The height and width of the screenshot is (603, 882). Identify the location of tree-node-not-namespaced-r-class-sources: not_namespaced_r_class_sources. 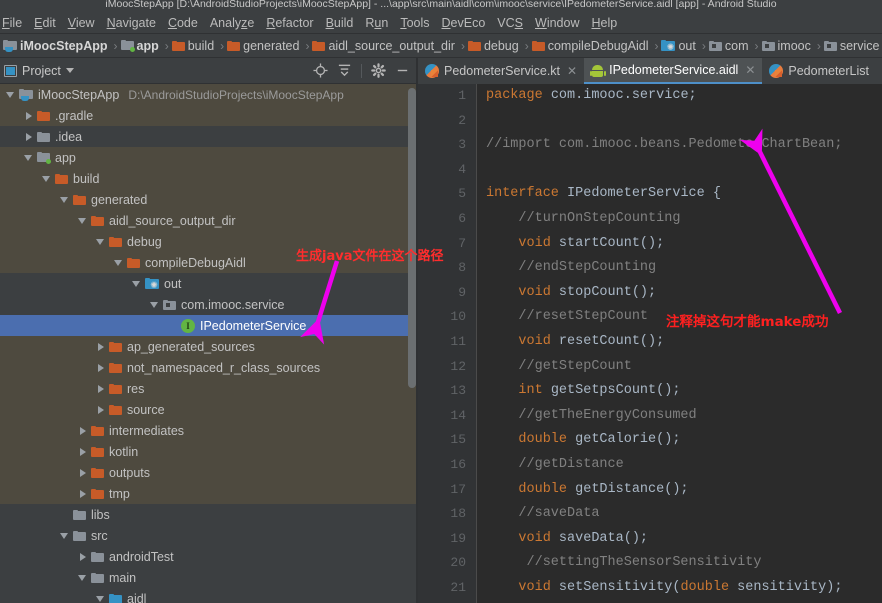
(209, 367).